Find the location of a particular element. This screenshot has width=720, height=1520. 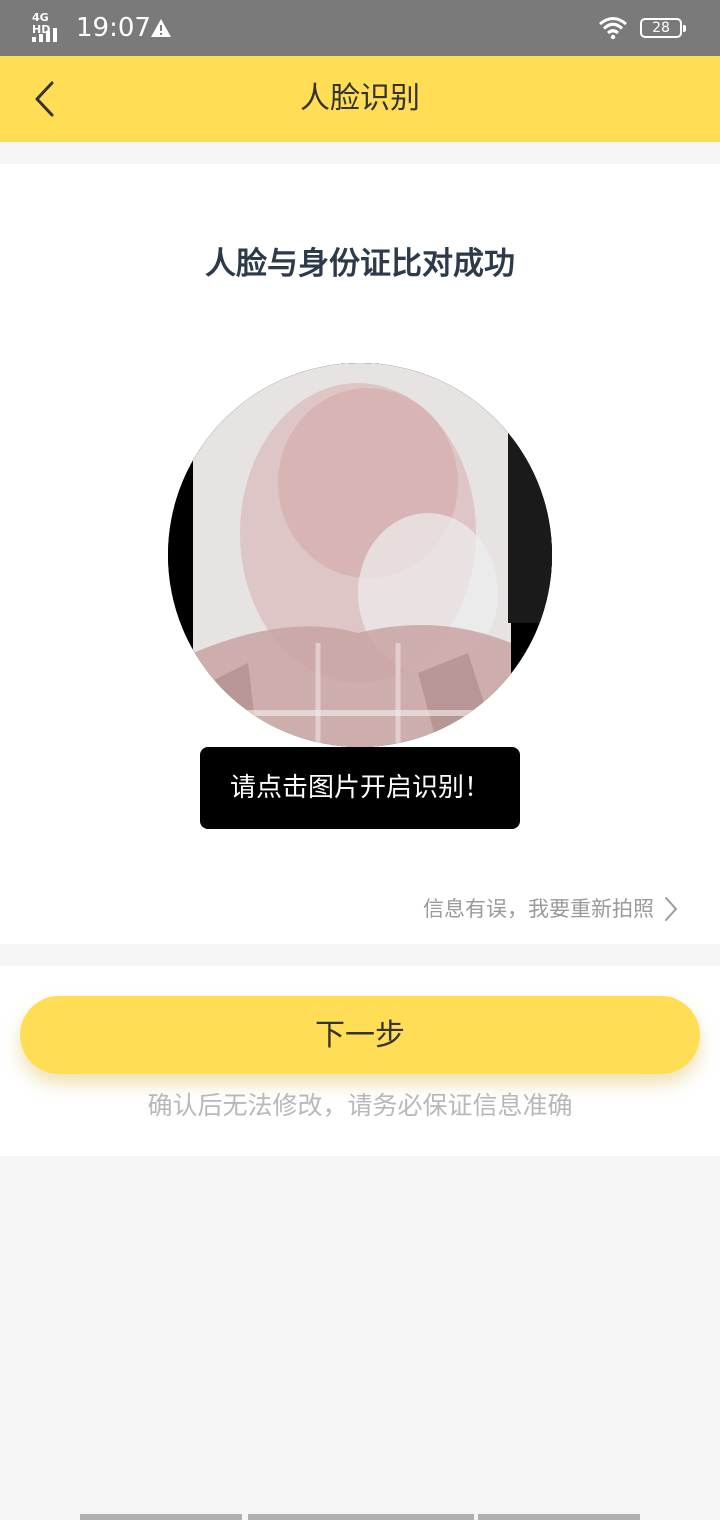

clock: 19:07 is located at coordinates (113, 28).